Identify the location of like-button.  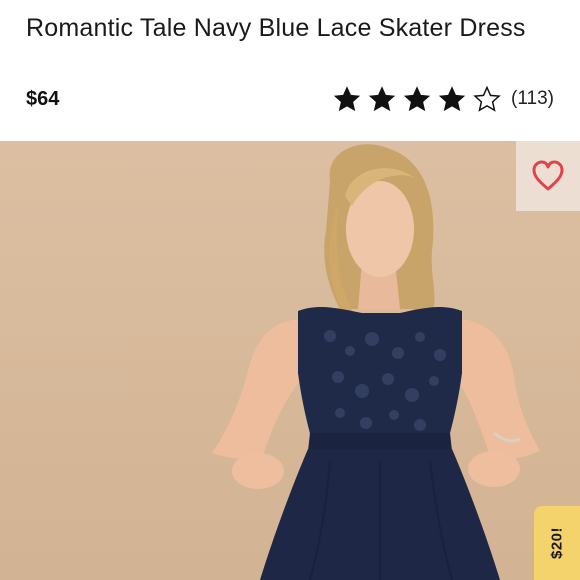
(548, 176).